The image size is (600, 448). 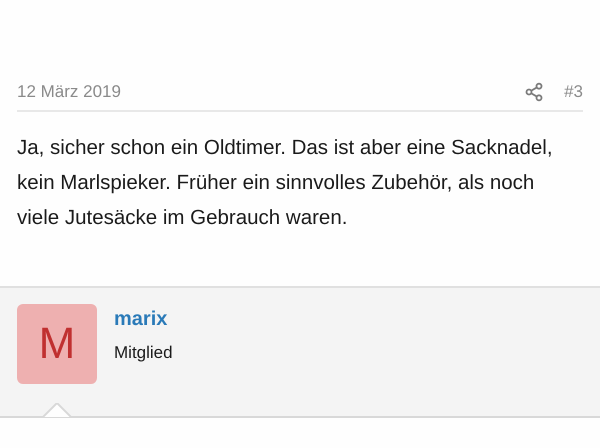 What do you see at coordinates (573, 92) in the screenshot?
I see `post-number-link: #3` at bounding box center [573, 92].